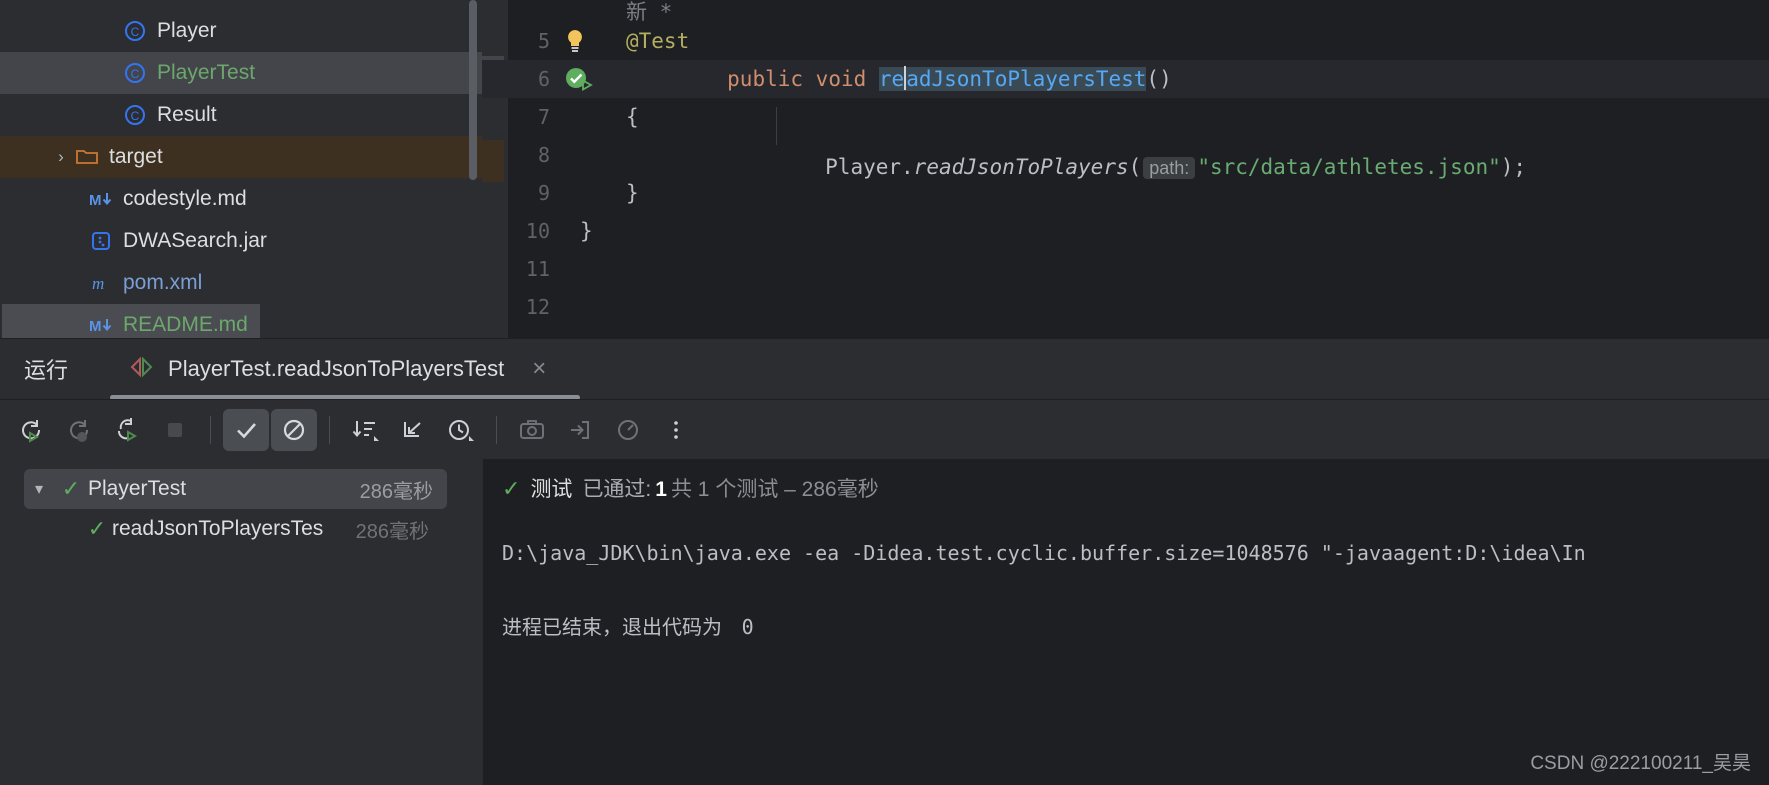 This screenshot has width=1769, height=785. What do you see at coordinates (539, 369) in the screenshot?
I see `close-icon: ×` at bounding box center [539, 369].